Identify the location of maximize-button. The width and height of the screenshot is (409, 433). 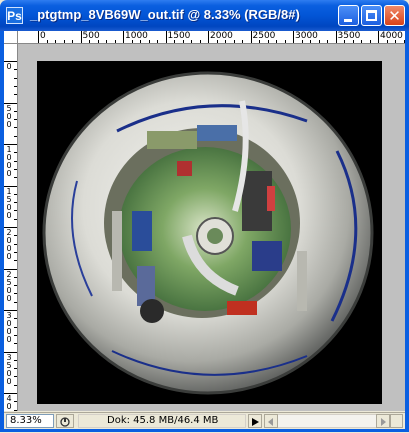
(371, 15).